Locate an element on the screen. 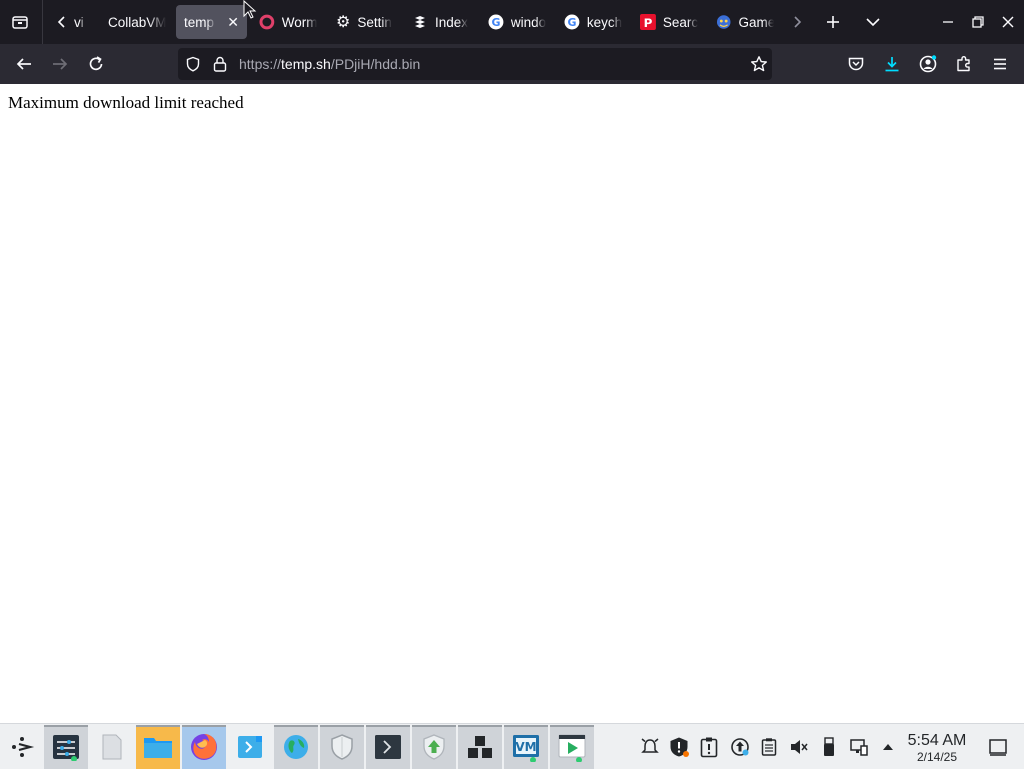 This screenshot has height=769, width=1024. taskbar-app-system-settings is located at coordinates (66, 747).